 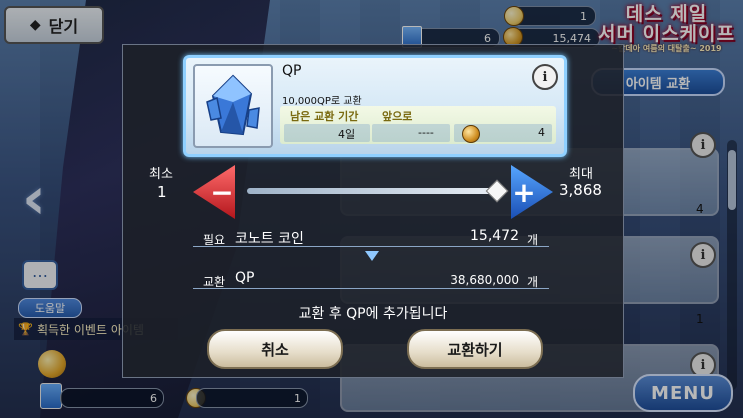 What do you see at coordinates (374, 191) in the screenshot?
I see `quantity-slider` at bounding box center [374, 191].